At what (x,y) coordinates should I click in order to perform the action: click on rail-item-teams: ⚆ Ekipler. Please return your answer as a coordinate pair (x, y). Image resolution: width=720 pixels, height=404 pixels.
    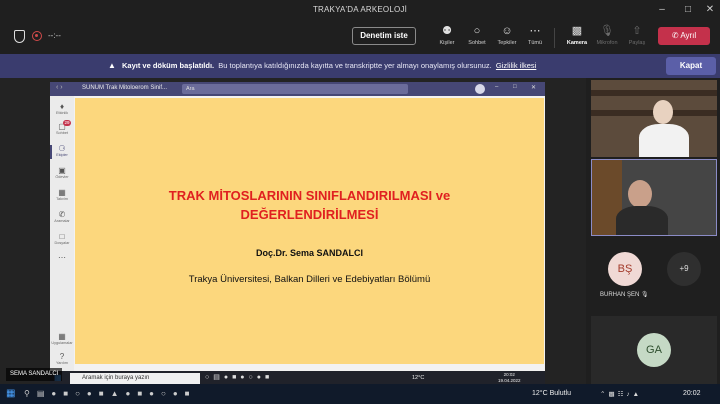
    Looking at the image, I should click on (62, 151).